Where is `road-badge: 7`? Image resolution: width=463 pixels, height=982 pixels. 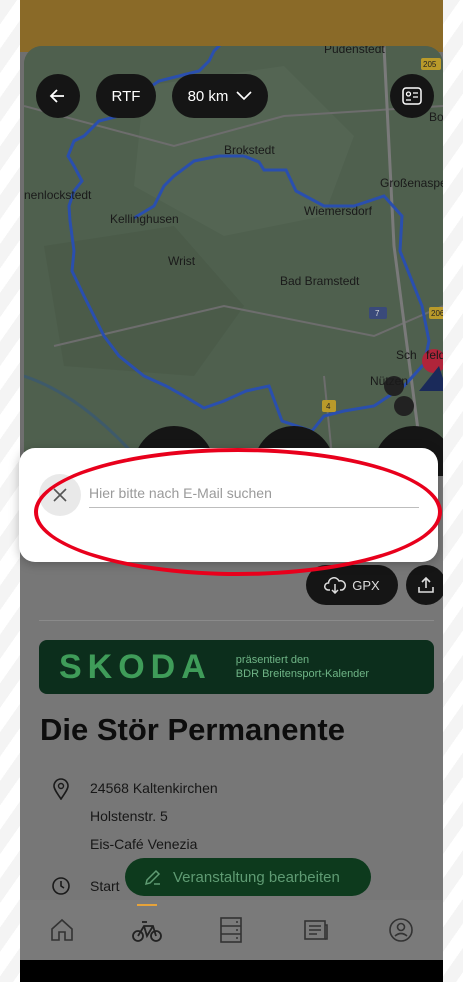
road-badge: 7 is located at coordinates (377, 313).